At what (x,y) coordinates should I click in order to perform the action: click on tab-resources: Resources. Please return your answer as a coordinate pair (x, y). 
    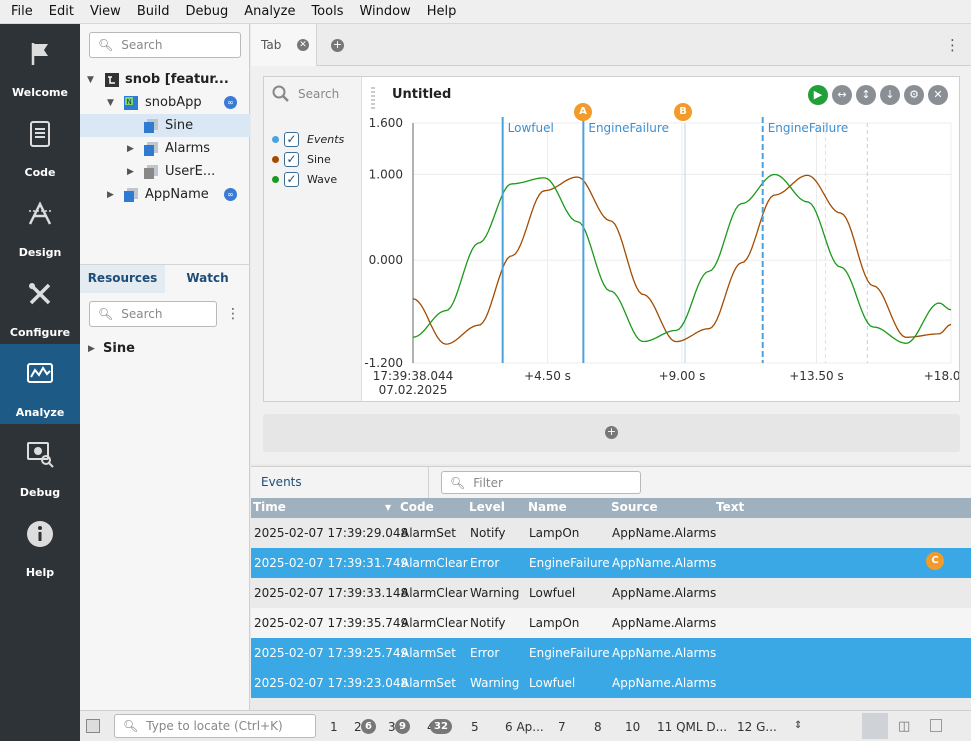
    Looking at the image, I should click on (122, 279).